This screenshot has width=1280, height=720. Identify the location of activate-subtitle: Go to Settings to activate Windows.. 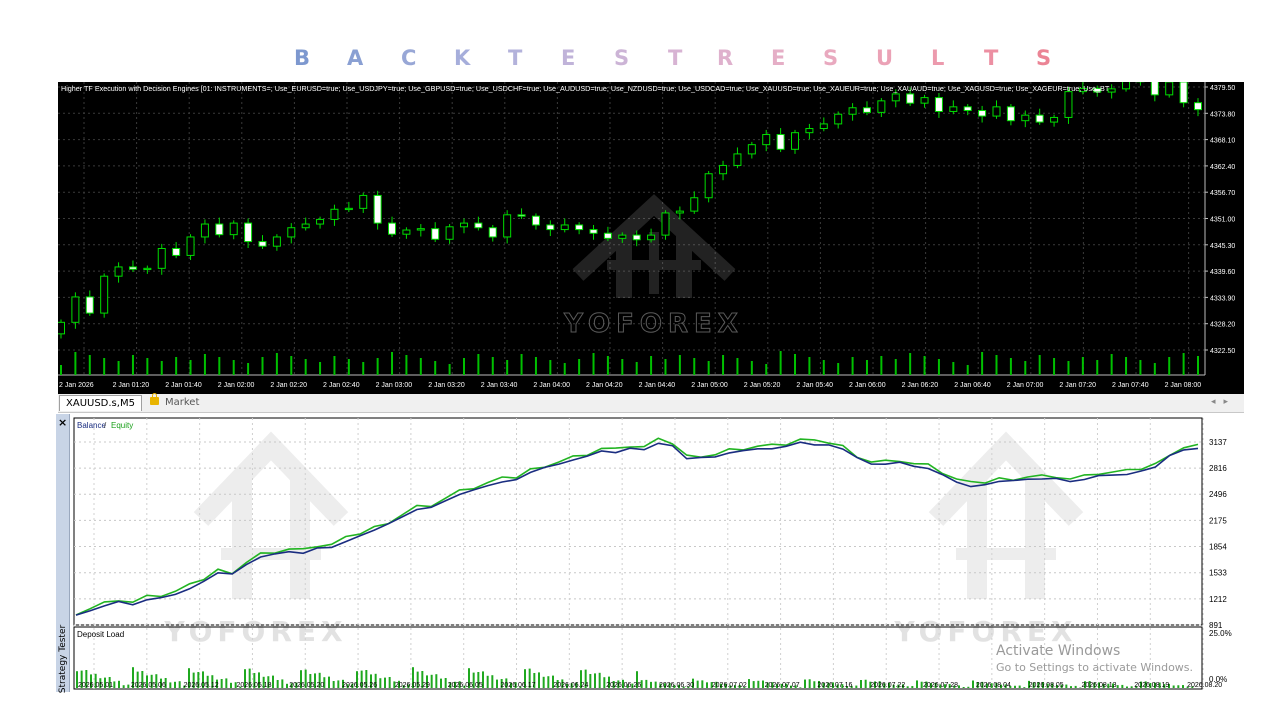
(1095, 667).